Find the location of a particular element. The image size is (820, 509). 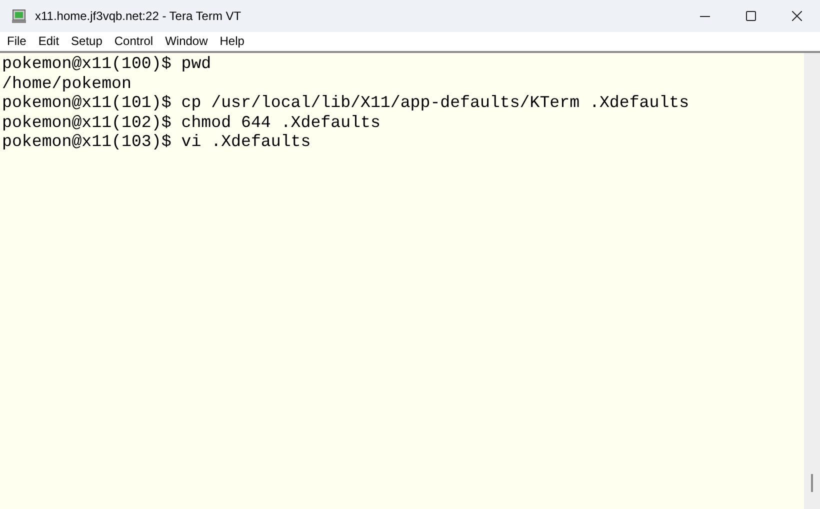

scrollbar-thumb is located at coordinates (812, 483).